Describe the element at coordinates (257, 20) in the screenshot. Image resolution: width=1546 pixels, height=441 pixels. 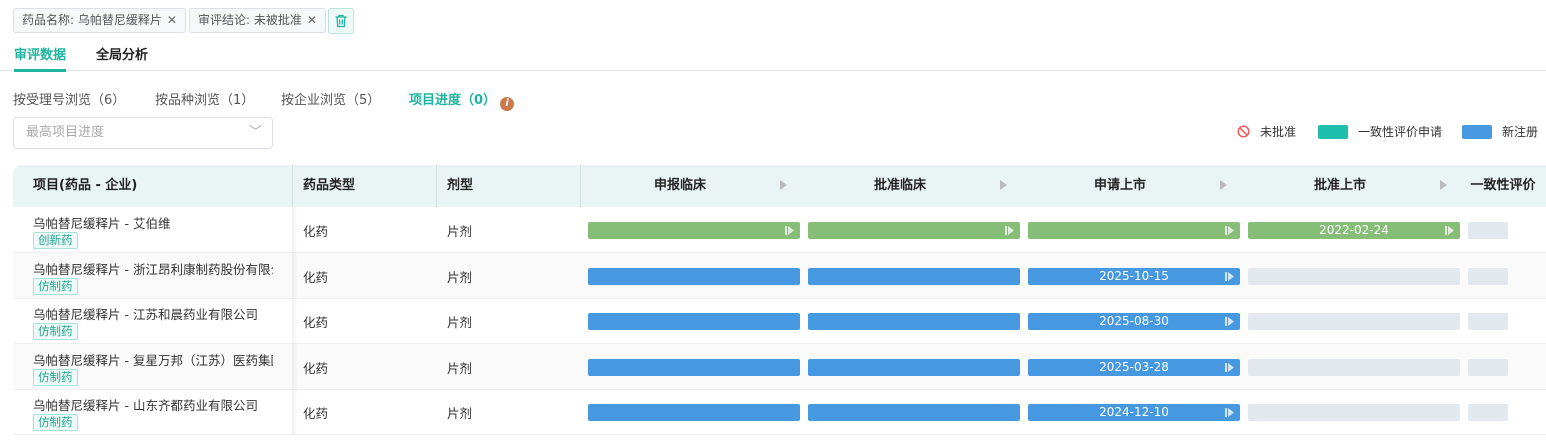
I see `filter-tag-conclusion: 审评结论: 未被批准 ✕` at that location.